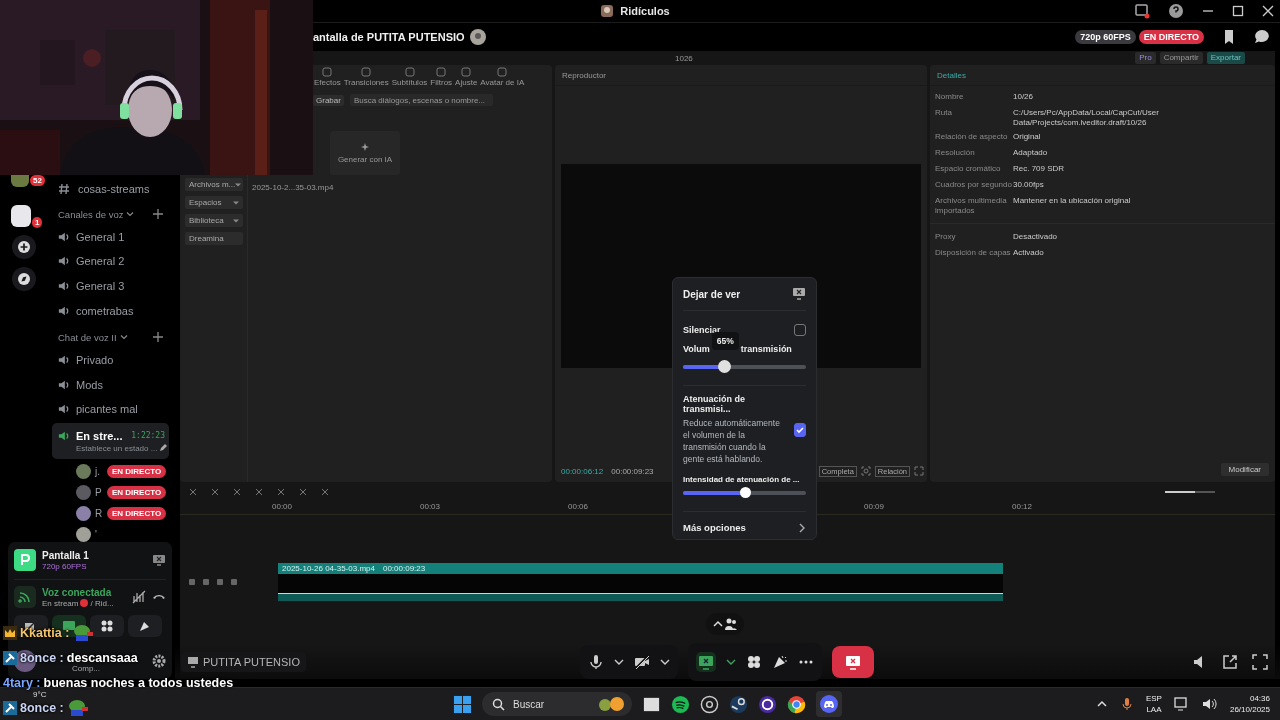 The width and height of the screenshot is (1280, 720). What do you see at coordinates (328, 100) in the screenshot?
I see `record-button: Grabar` at bounding box center [328, 100].